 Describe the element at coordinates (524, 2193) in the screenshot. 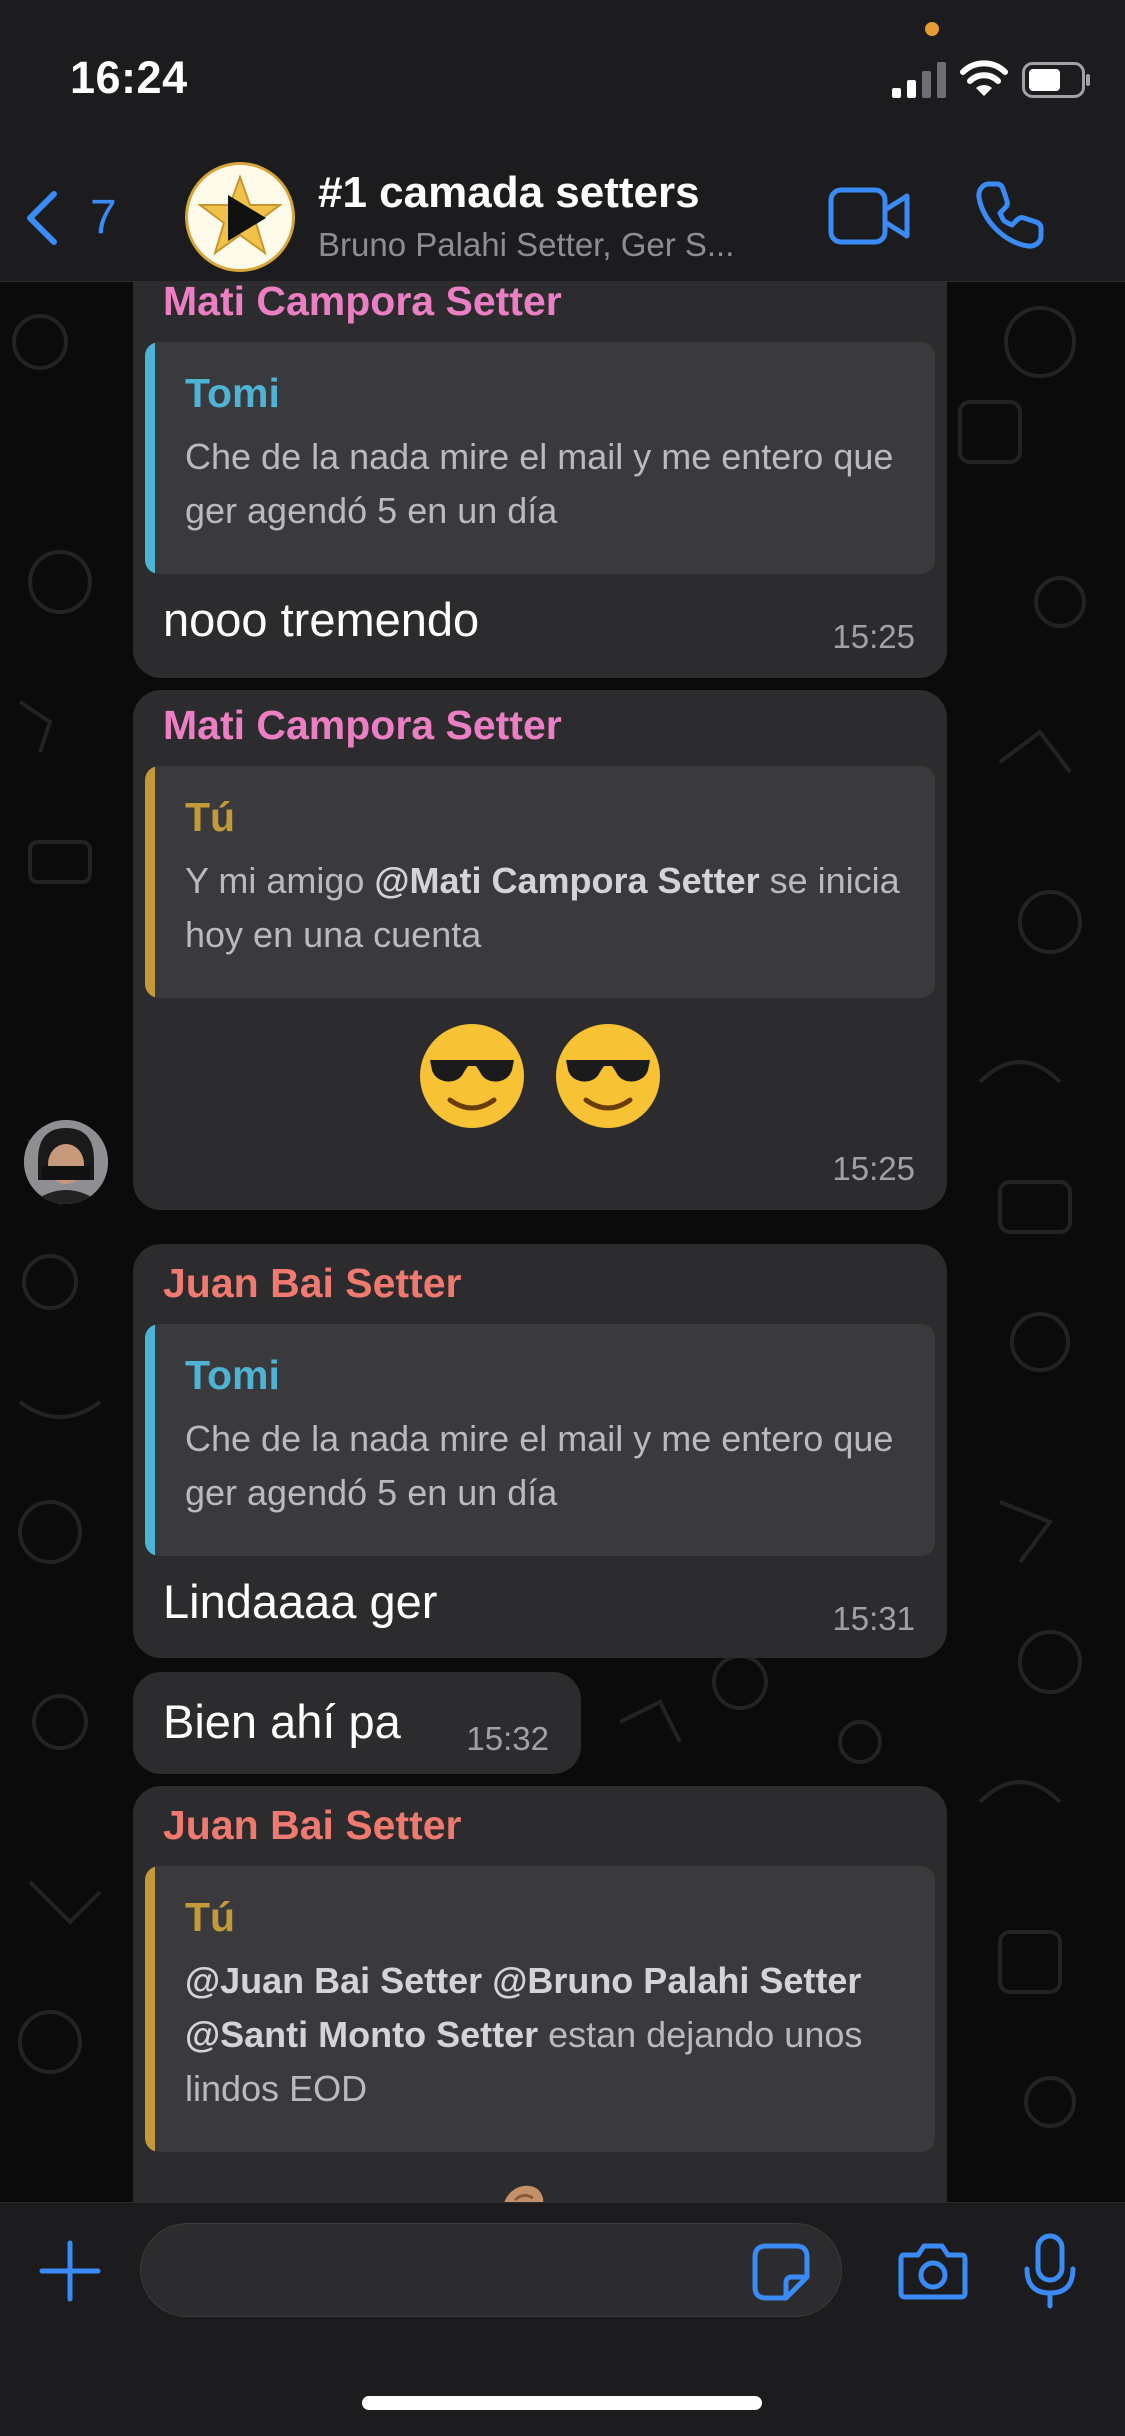

I see `flexed-arm-emoji-icon` at that location.